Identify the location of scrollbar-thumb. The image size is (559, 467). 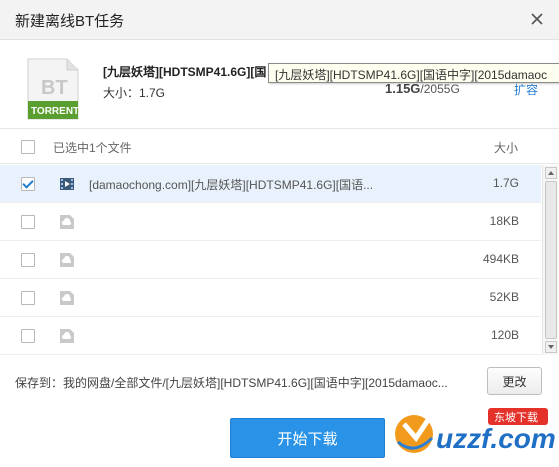
(551, 260).